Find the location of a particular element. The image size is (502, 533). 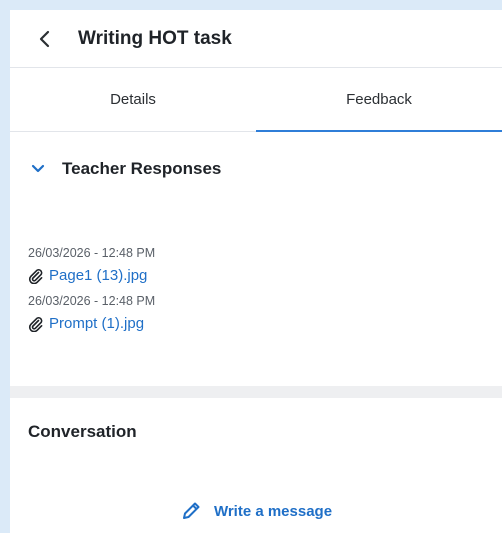

write-message-label: Write a message is located at coordinates (273, 511).